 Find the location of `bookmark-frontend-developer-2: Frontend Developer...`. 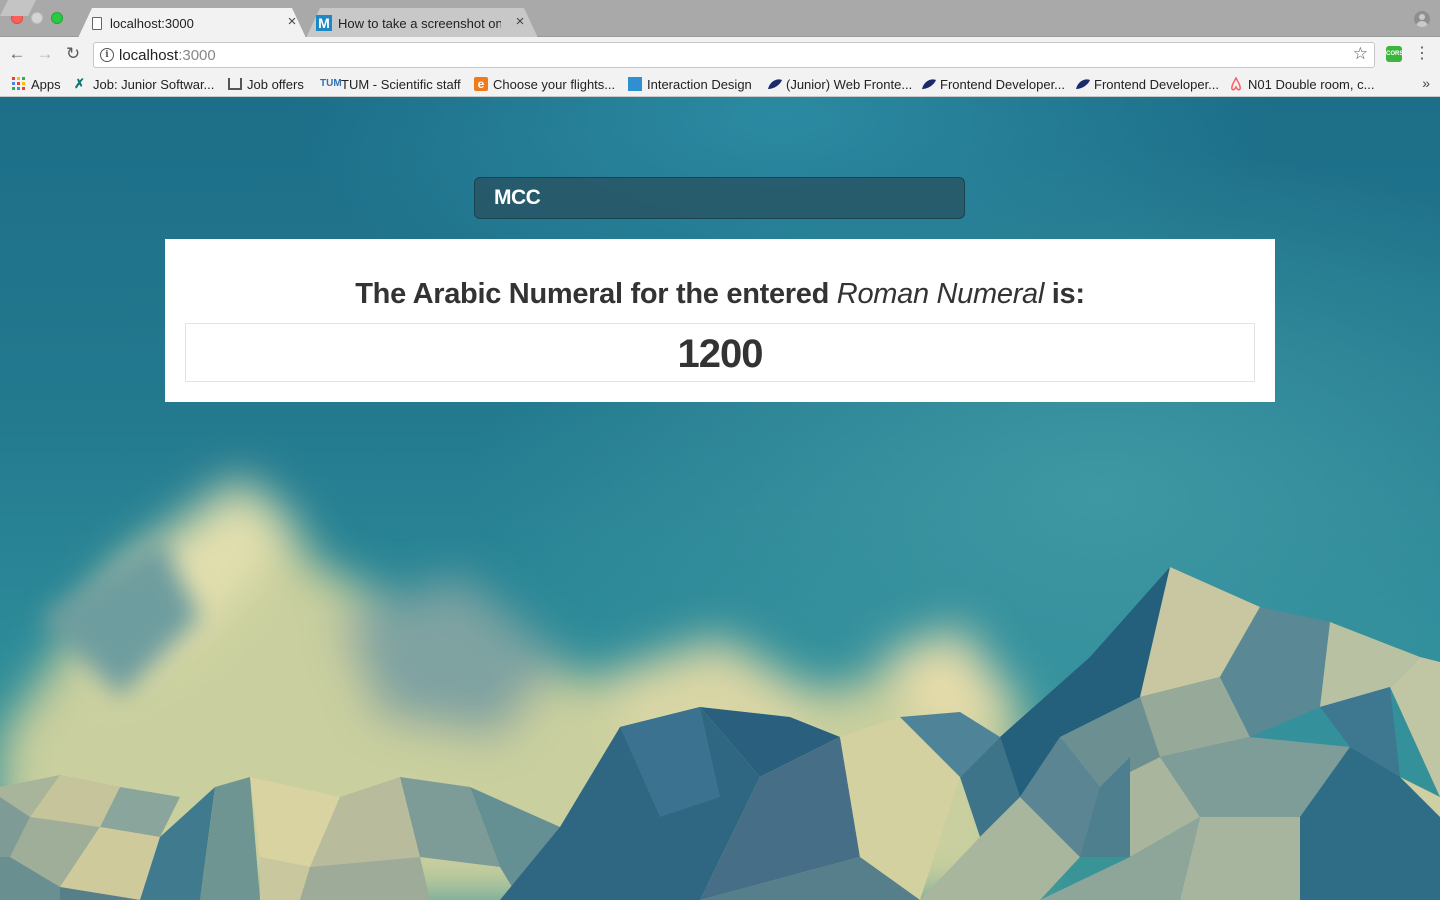

bookmark-frontend-developer-2: Frontend Developer... is located at coordinates (1147, 84).